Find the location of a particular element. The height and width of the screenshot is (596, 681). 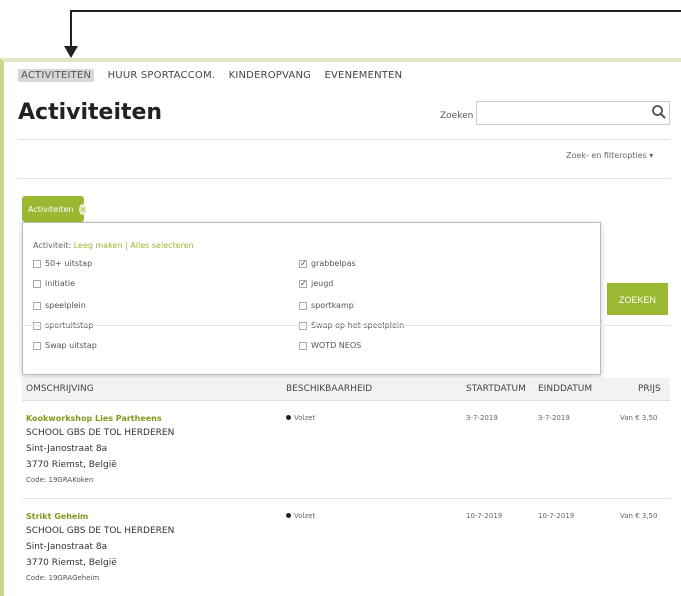

end-date: 3-7-2019 is located at coordinates (554, 418).